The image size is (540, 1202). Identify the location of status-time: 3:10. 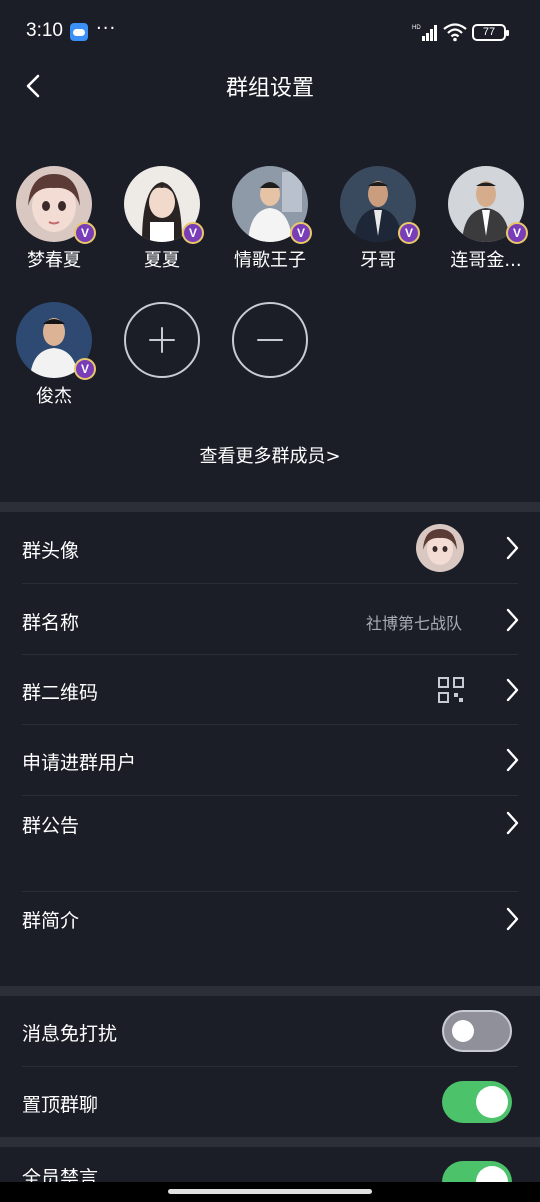
(44, 30).